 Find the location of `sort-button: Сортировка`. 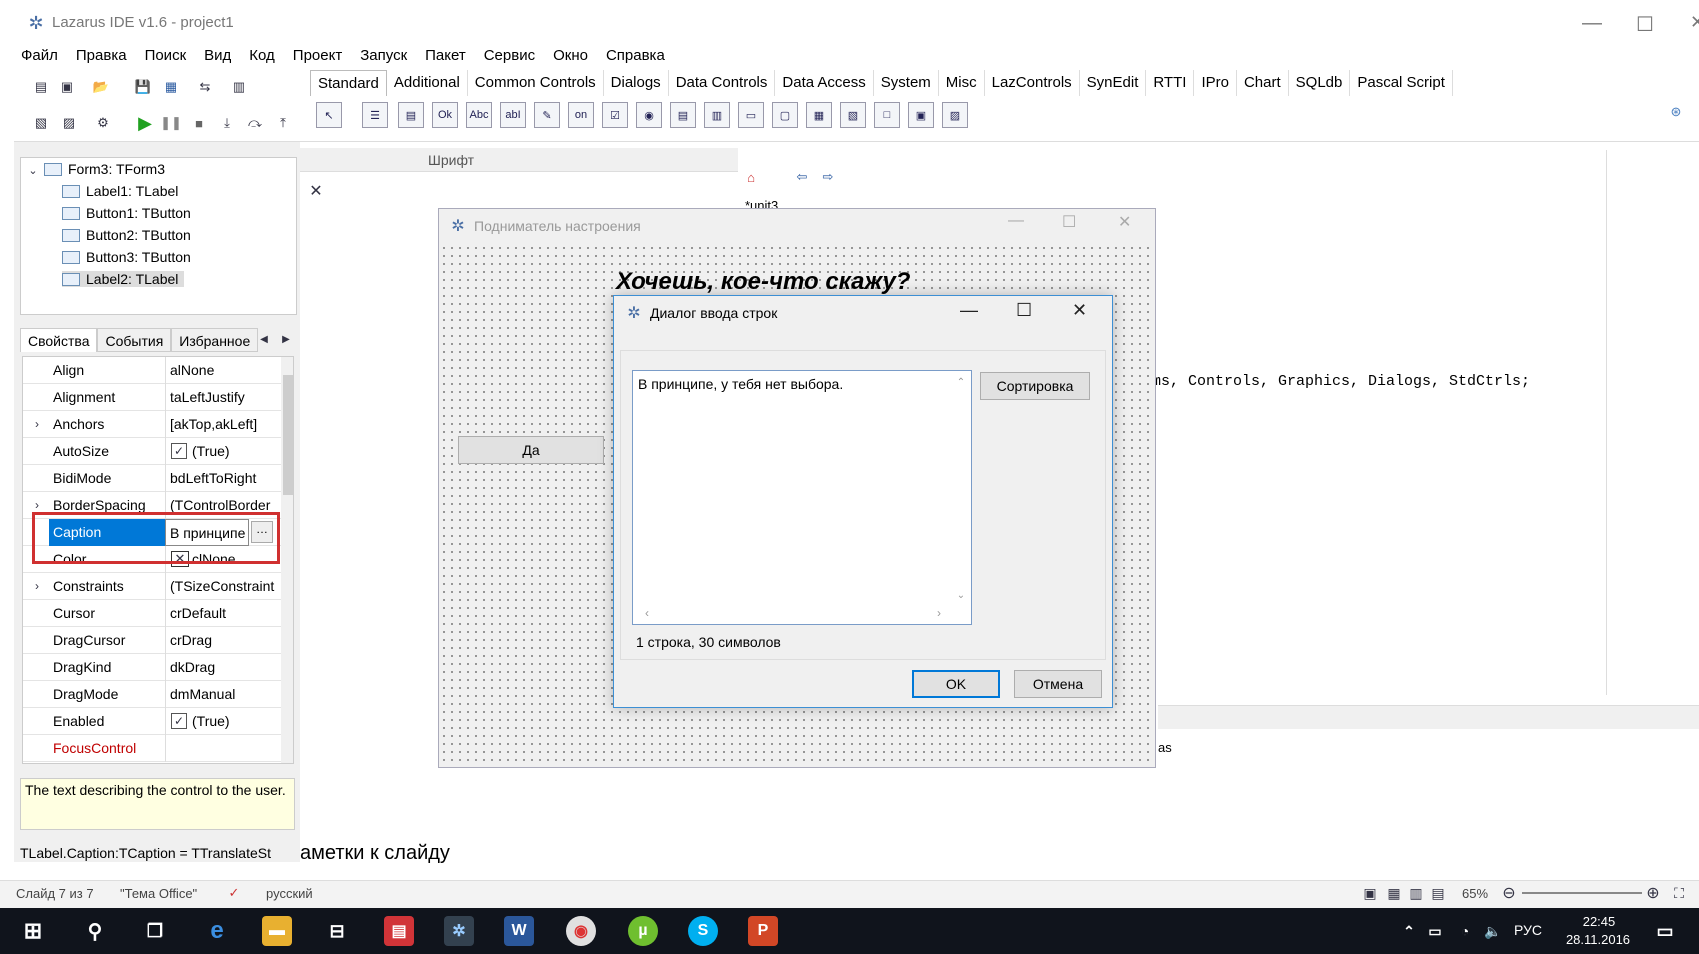

sort-button: Сортировка is located at coordinates (1035, 386).